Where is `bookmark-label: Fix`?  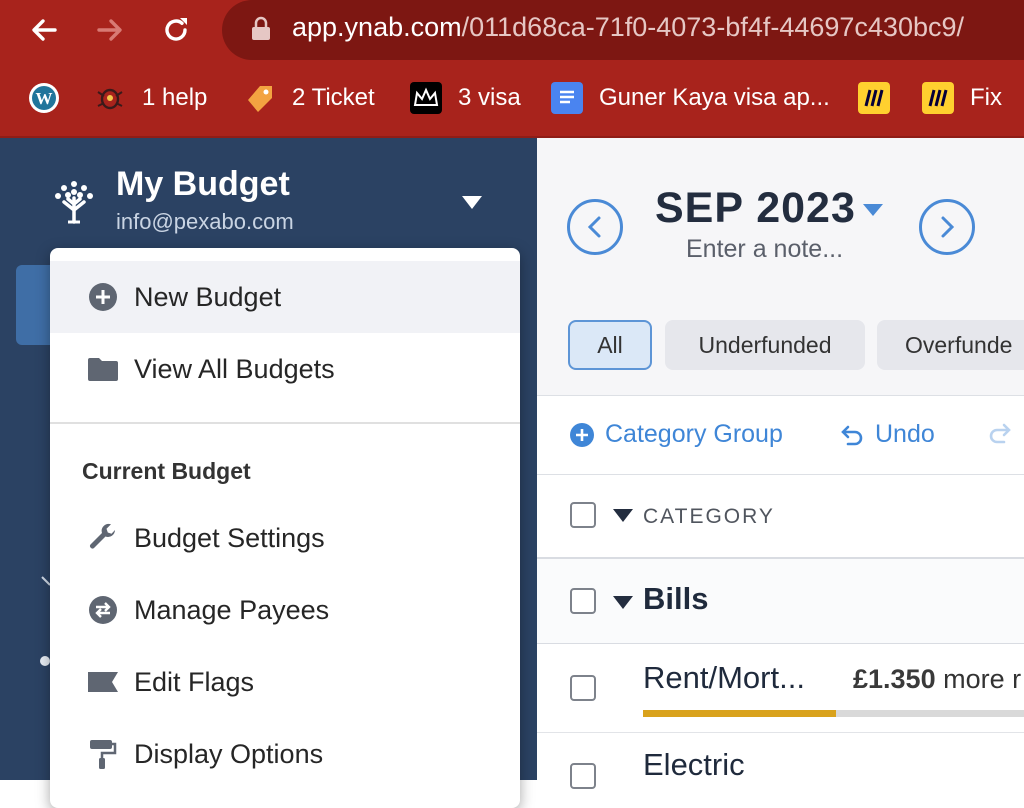 bookmark-label: Fix is located at coordinates (986, 97).